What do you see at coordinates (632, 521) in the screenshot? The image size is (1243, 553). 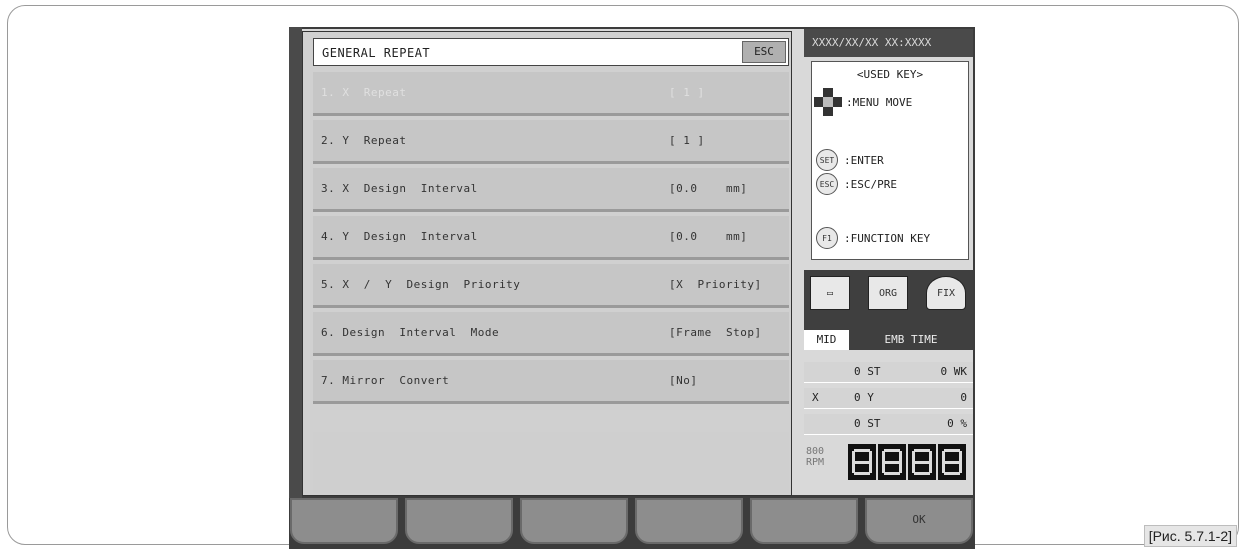 I see `function-key-bar: OK` at bounding box center [632, 521].